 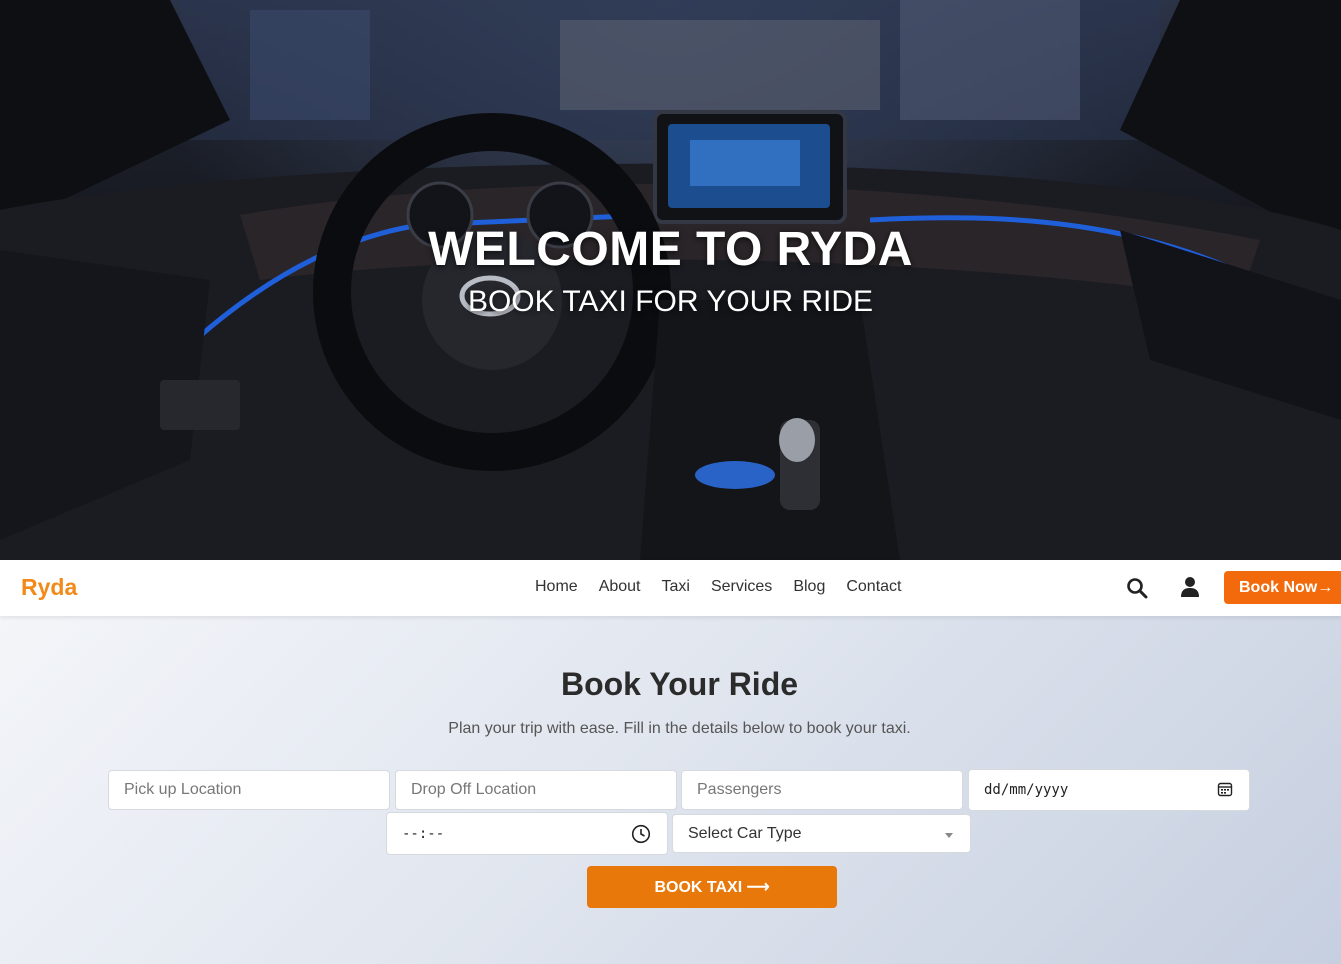 I want to click on hero-title: WELCOME TO RYDA, so click(x=670, y=249).